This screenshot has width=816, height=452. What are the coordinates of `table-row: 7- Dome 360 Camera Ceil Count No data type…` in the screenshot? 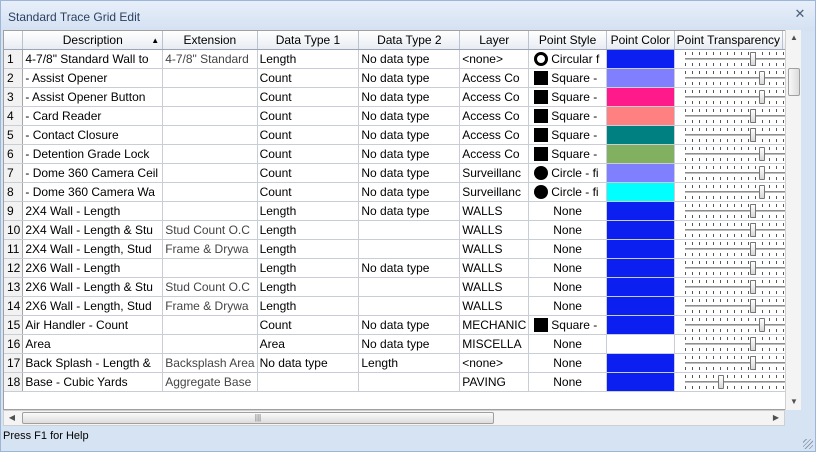 It's located at (402, 173).